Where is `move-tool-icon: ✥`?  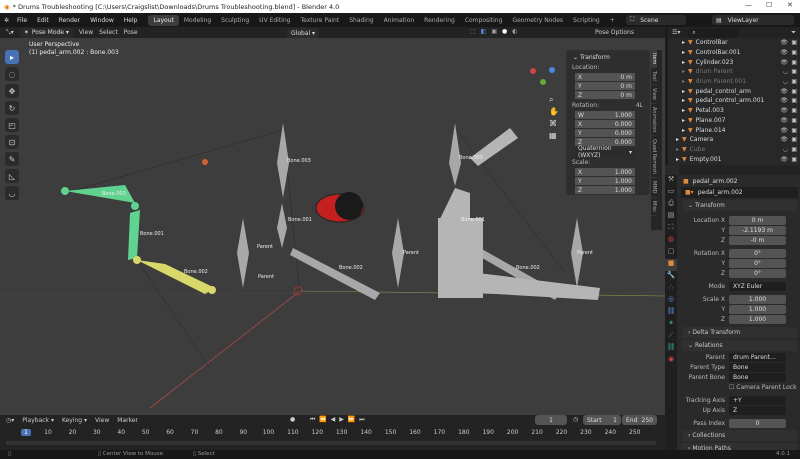
move-tool-icon: ✥ is located at coordinates (12, 91).